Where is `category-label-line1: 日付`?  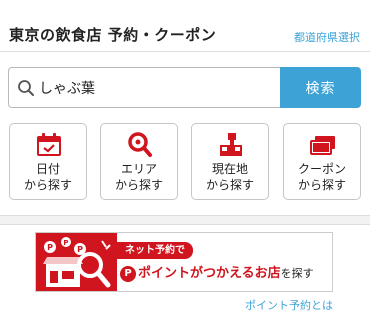 category-label-line1: 日付 is located at coordinates (47, 169).